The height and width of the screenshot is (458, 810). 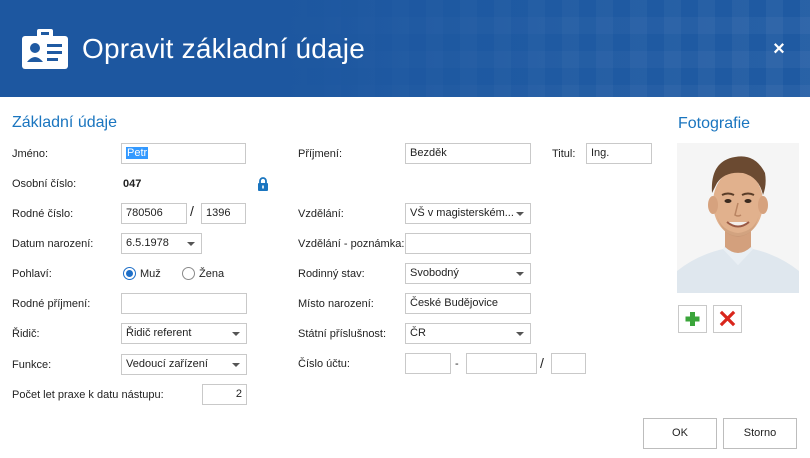 What do you see at coordinates (150, 274) in the screenshot?
I see `gender-male-label: Muž` at bounding box center [150, 274].